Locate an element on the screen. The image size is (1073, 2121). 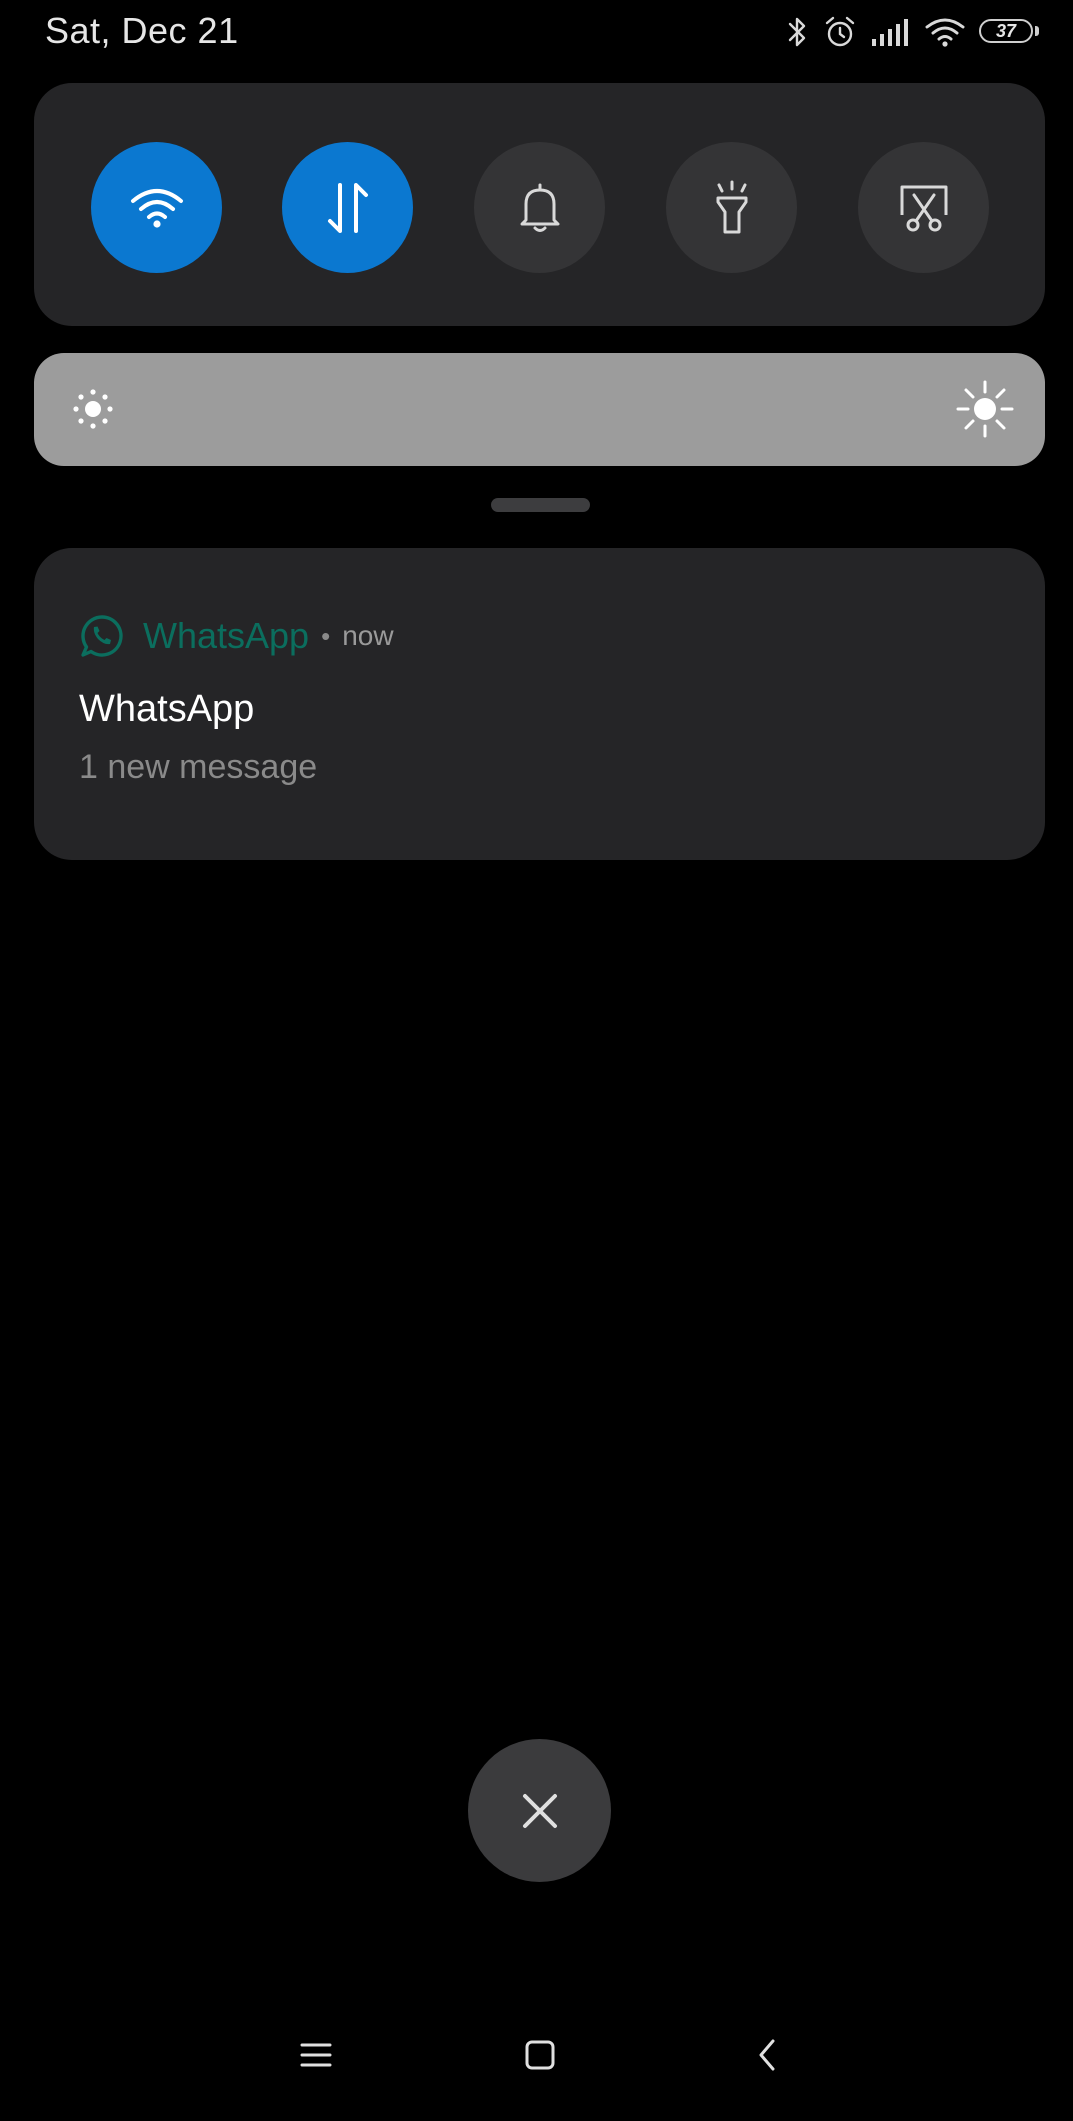
status-bar: Sat, Dec 21 37 is located at coordinates (536, 32).